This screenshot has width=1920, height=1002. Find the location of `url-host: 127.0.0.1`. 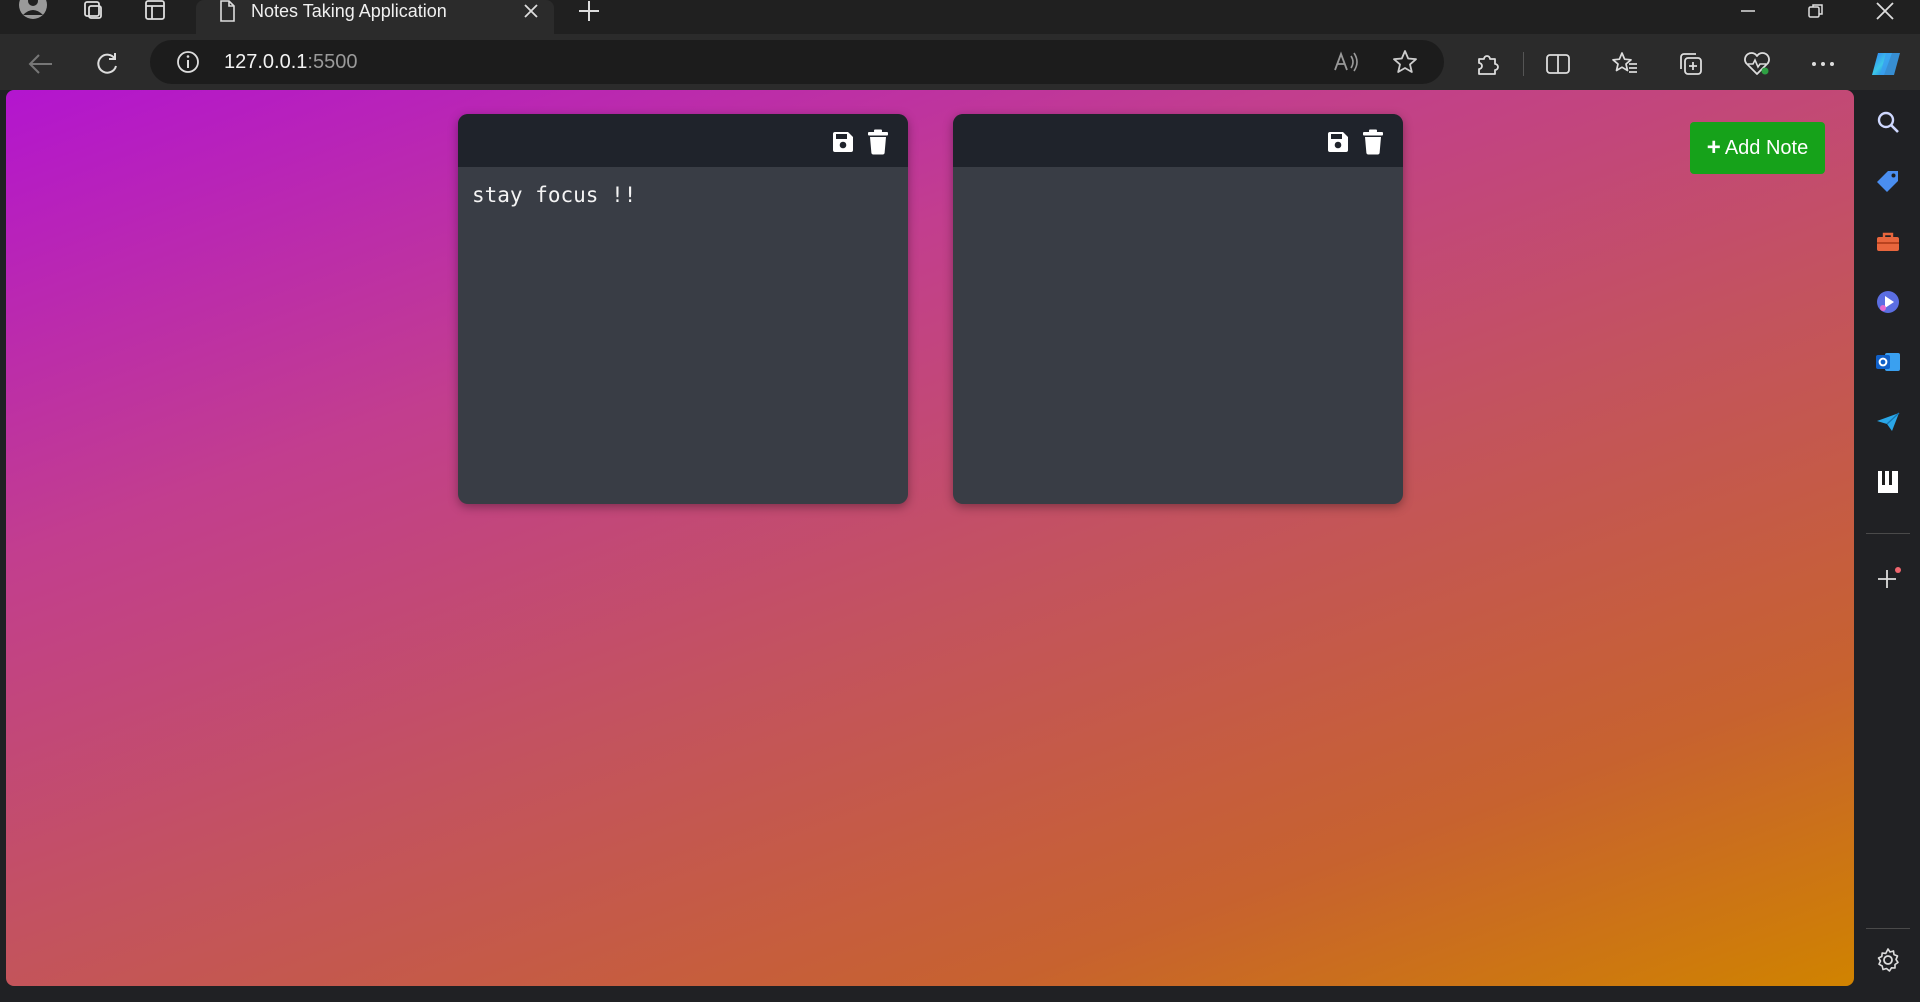

url-host: 127.0.0.1 is located at coordinates (266, 62).